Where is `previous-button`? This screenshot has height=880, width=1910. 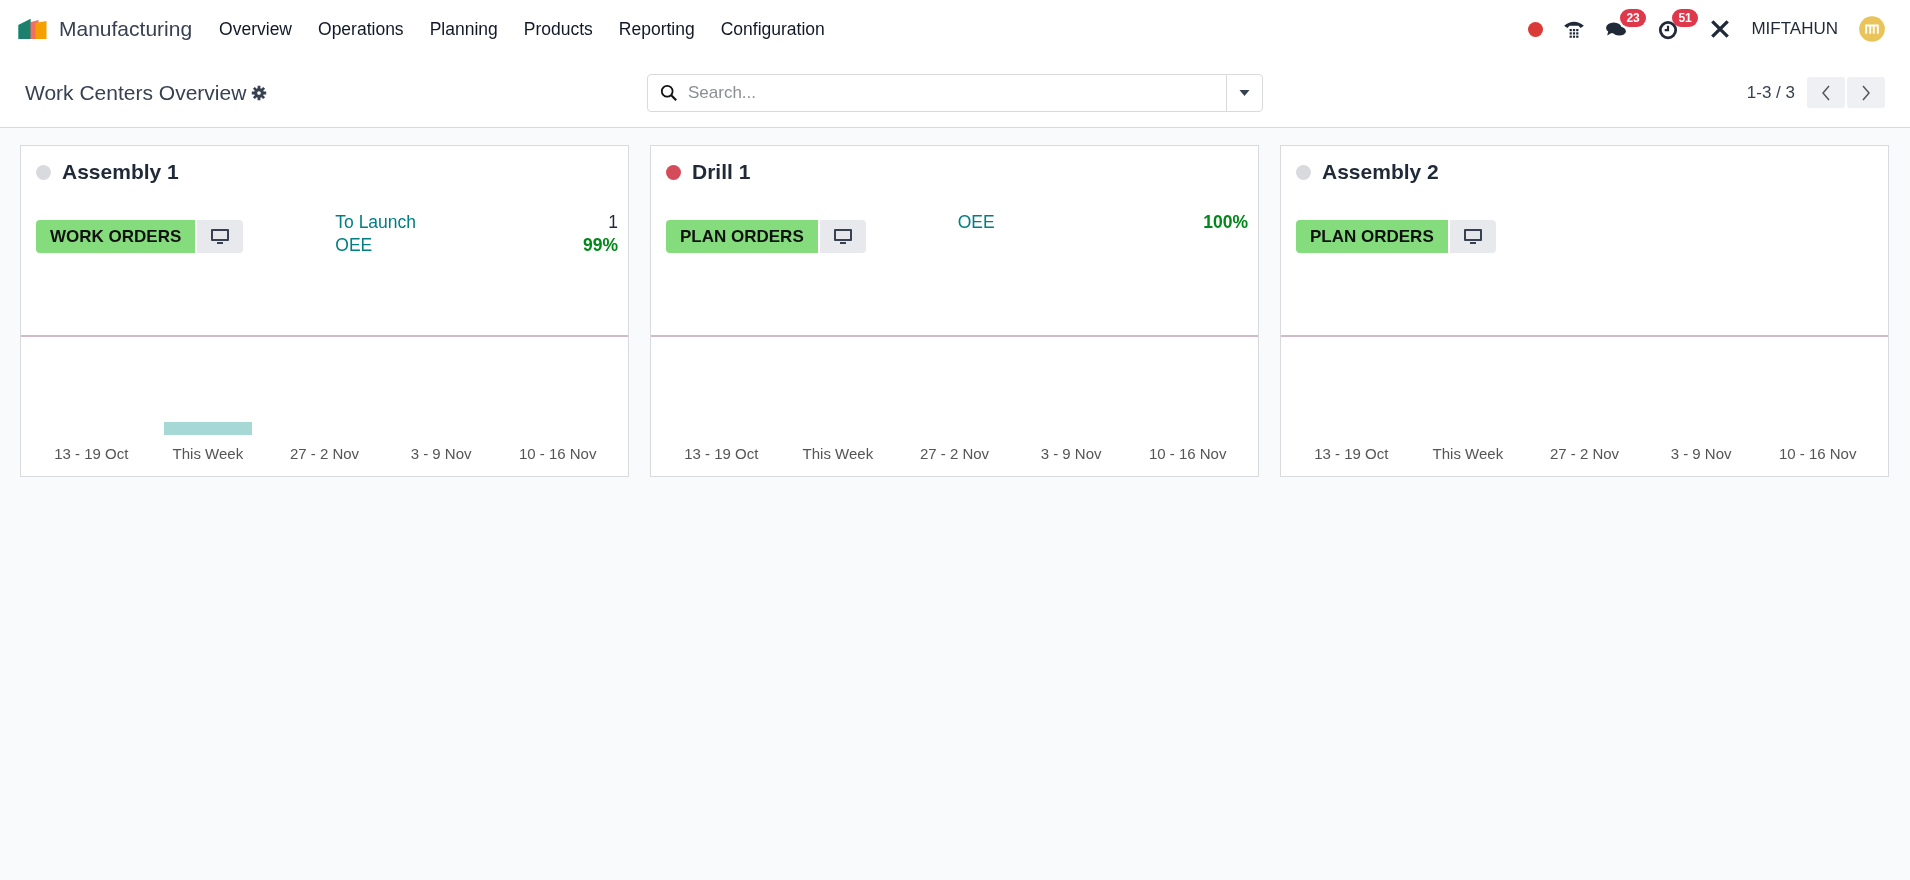 previous-button is located at coordinates (1826, 92).